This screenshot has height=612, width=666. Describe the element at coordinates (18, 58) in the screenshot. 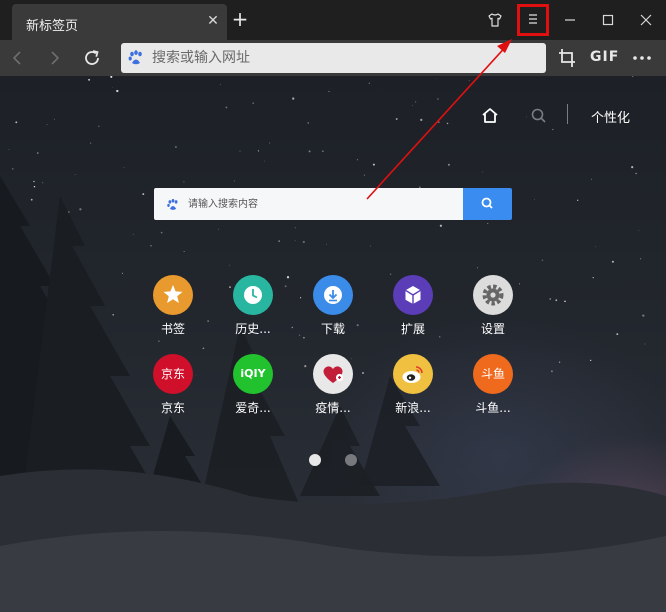

I see `back-icon` at that location.